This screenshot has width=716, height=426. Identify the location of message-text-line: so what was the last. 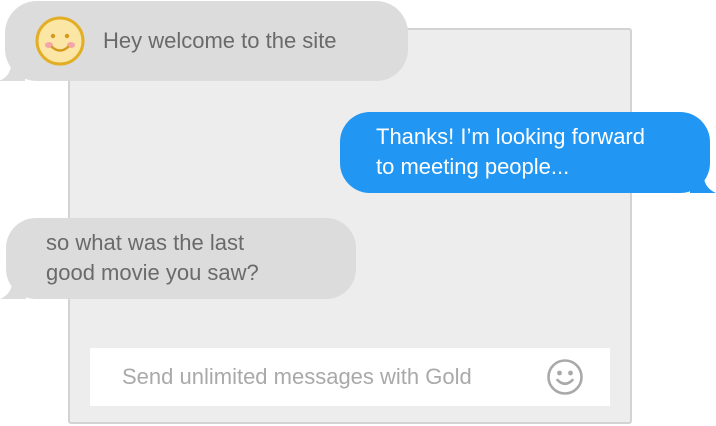
(145, 242).